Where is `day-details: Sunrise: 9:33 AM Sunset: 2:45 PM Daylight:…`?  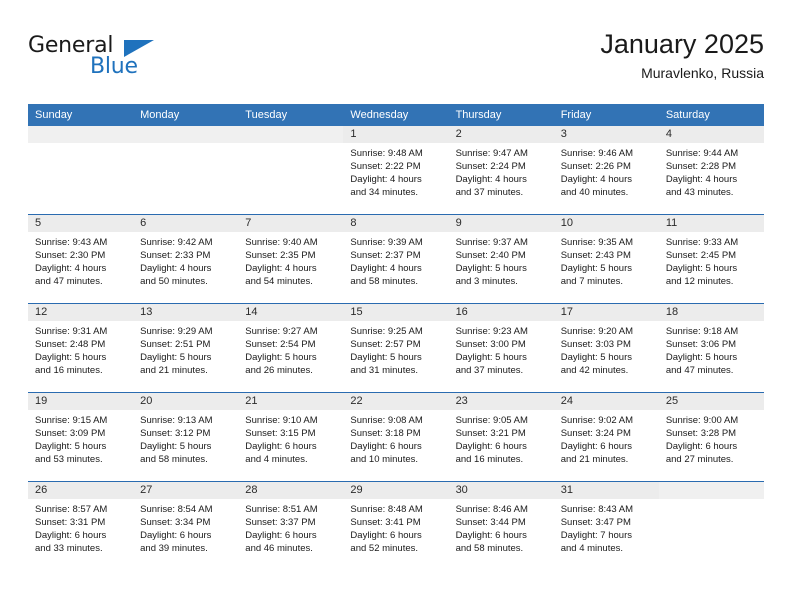 day-details: Sunrise: 9:33 AM Sunset: 2:45 PM Daylight:… is located at coordinates (711, 260).